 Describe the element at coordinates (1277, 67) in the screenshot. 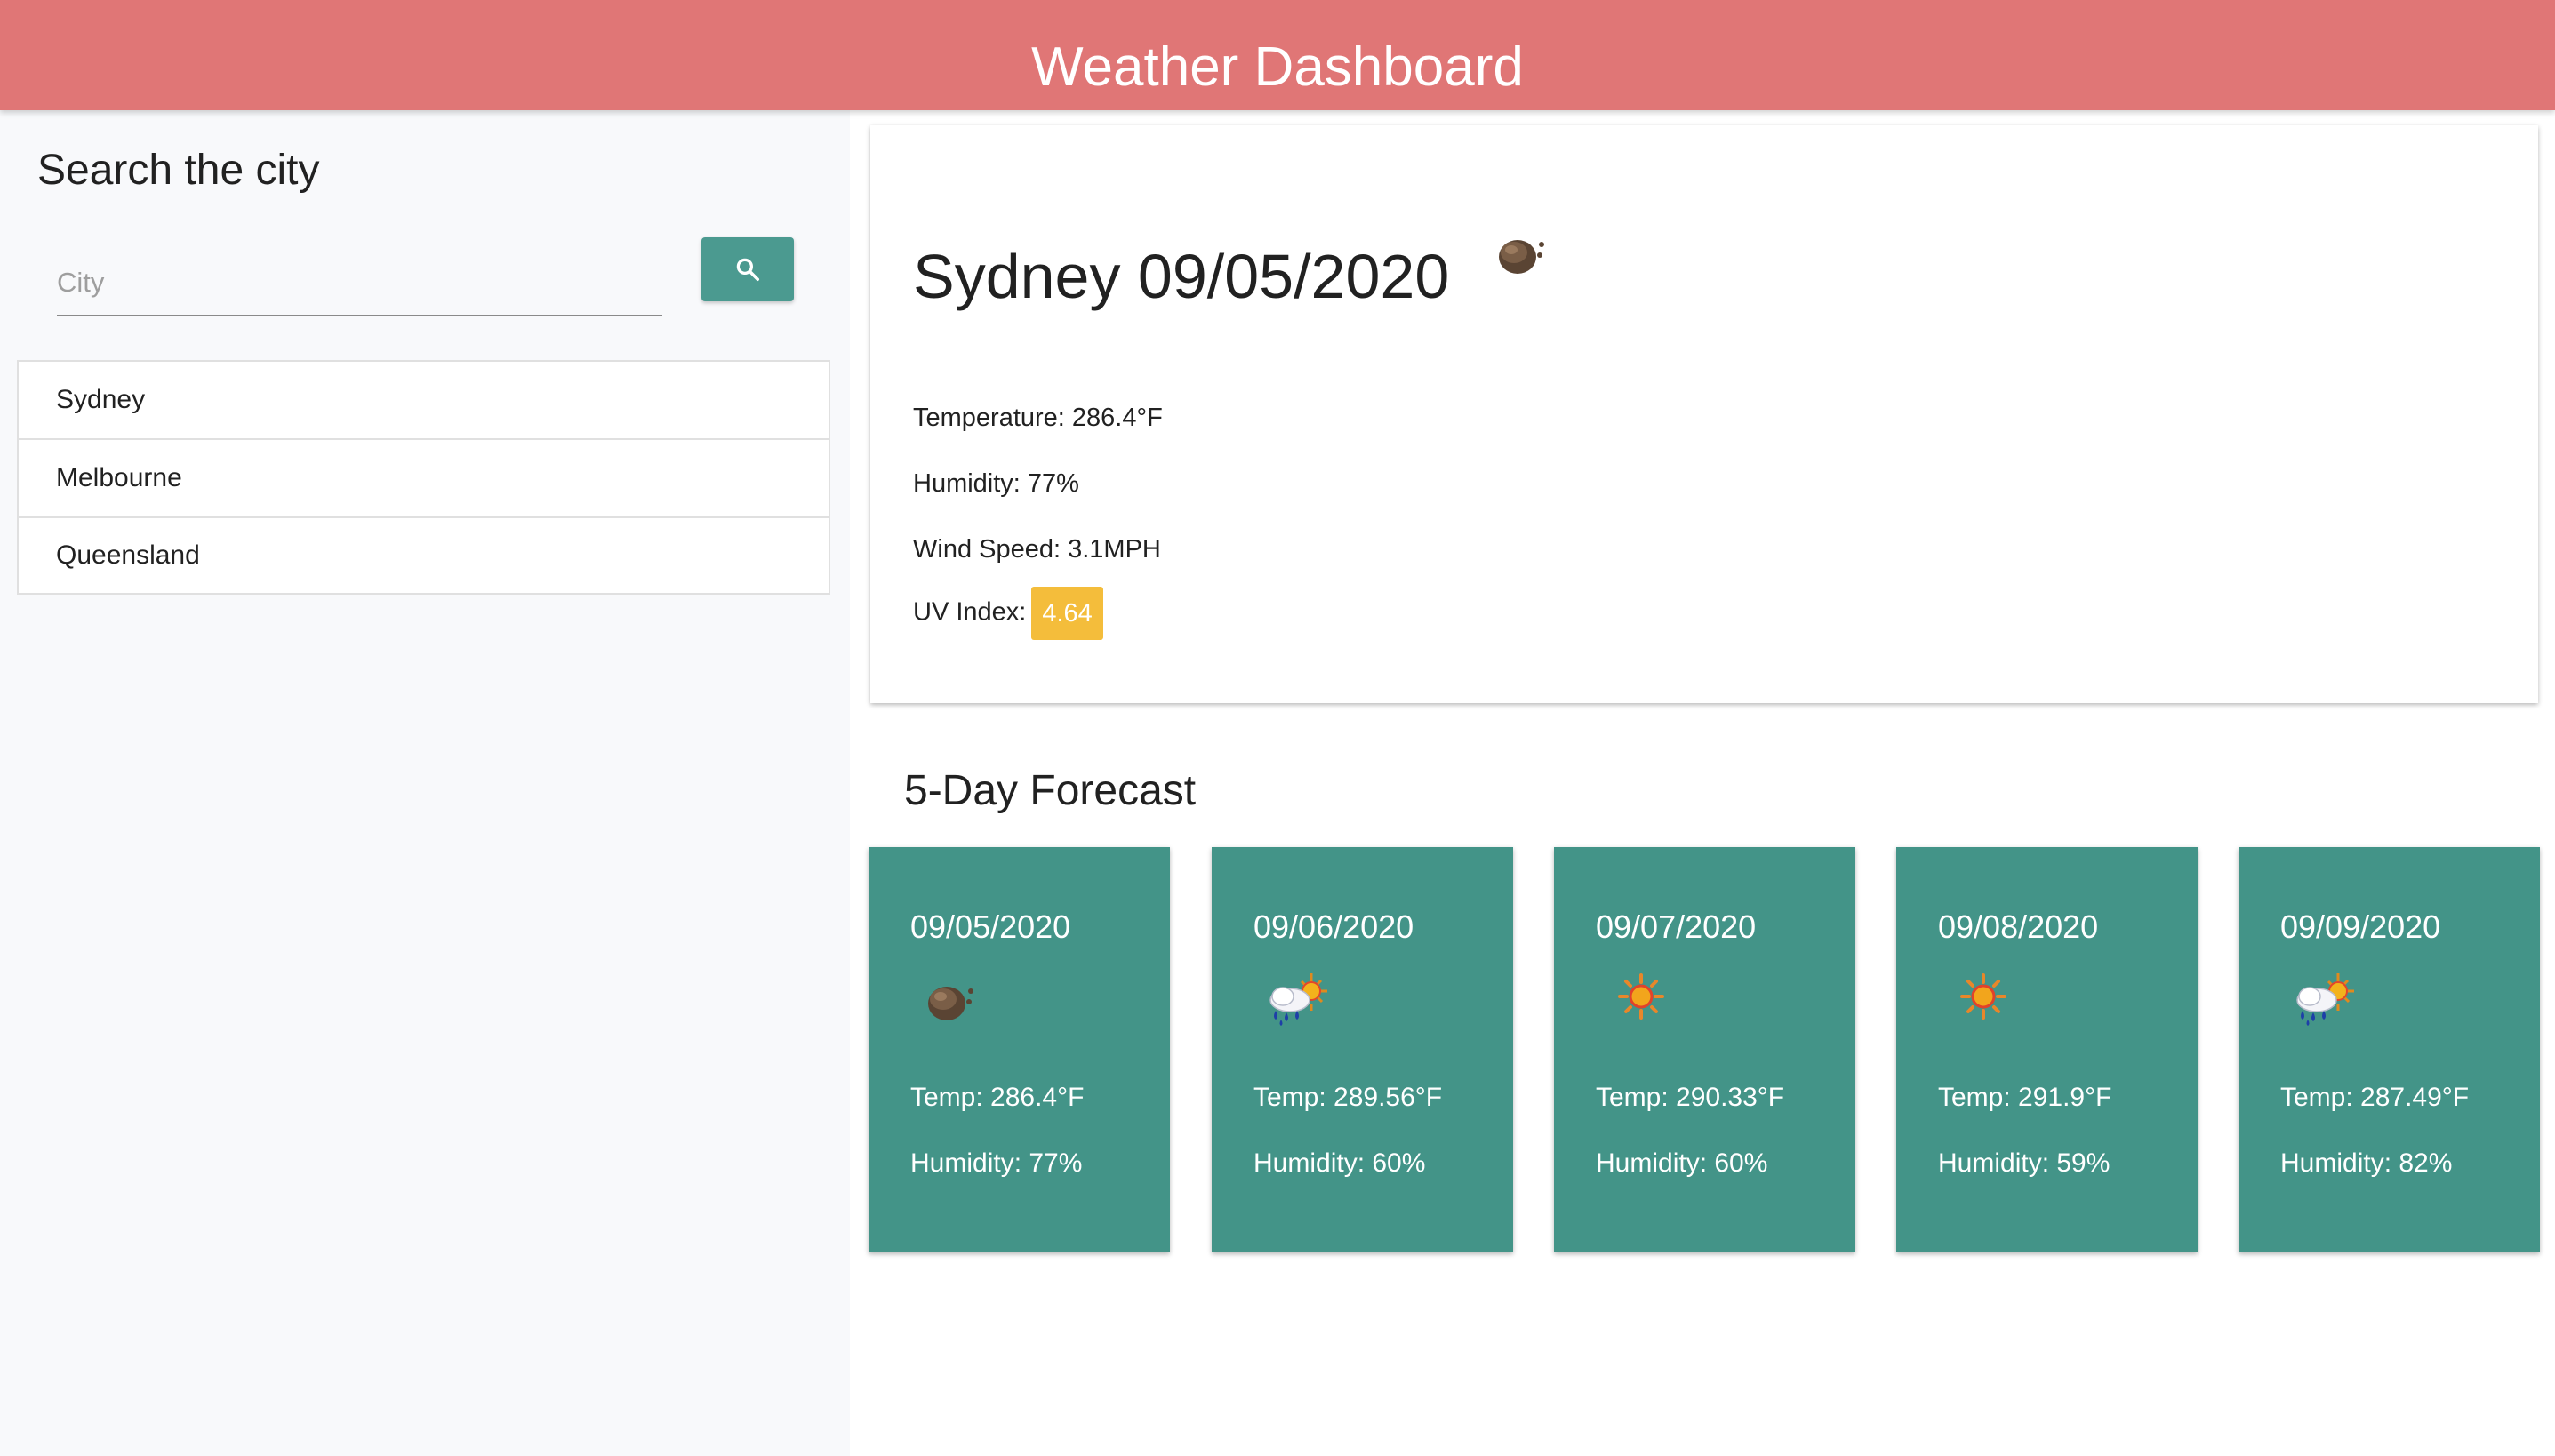

I see `app-title: Weather Dashboard` at that location.